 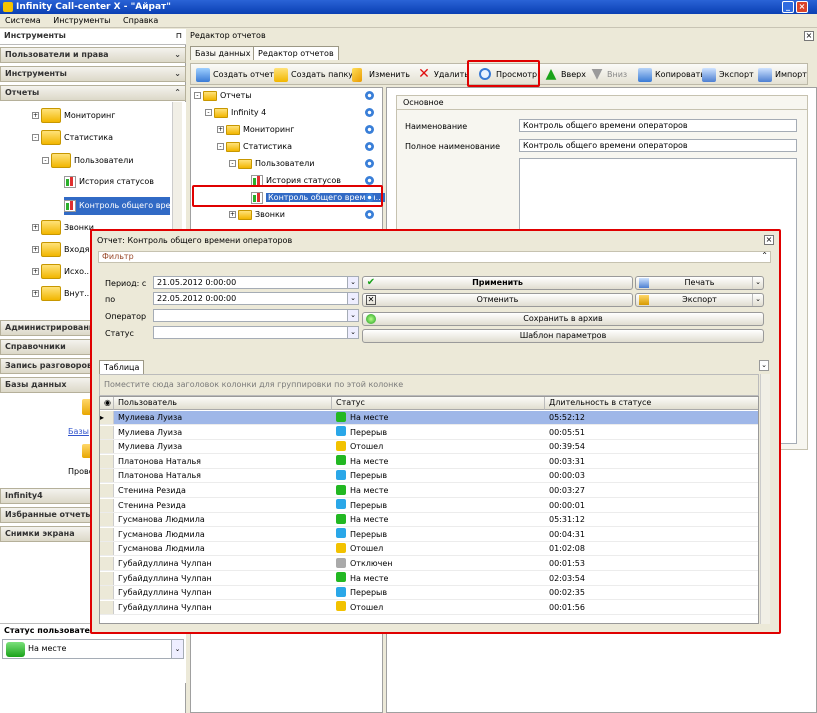 What do you see at coordinates (424, 74) in the screenshot?
I see `delete-icon: ✕` at bounding box center [424, 74].